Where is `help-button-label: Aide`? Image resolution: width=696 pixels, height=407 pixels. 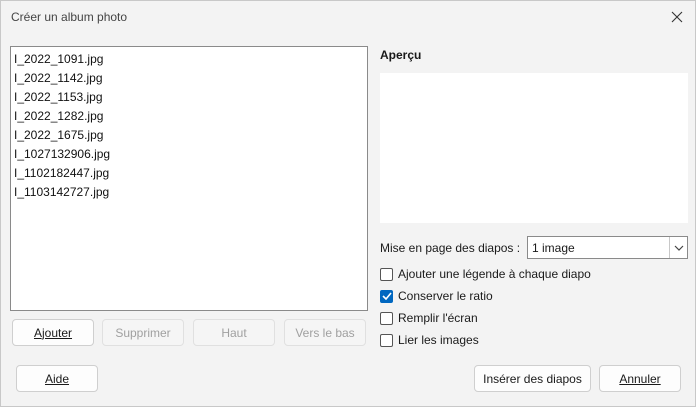 help-button-label: Aide is located at coordinates (57, 378).